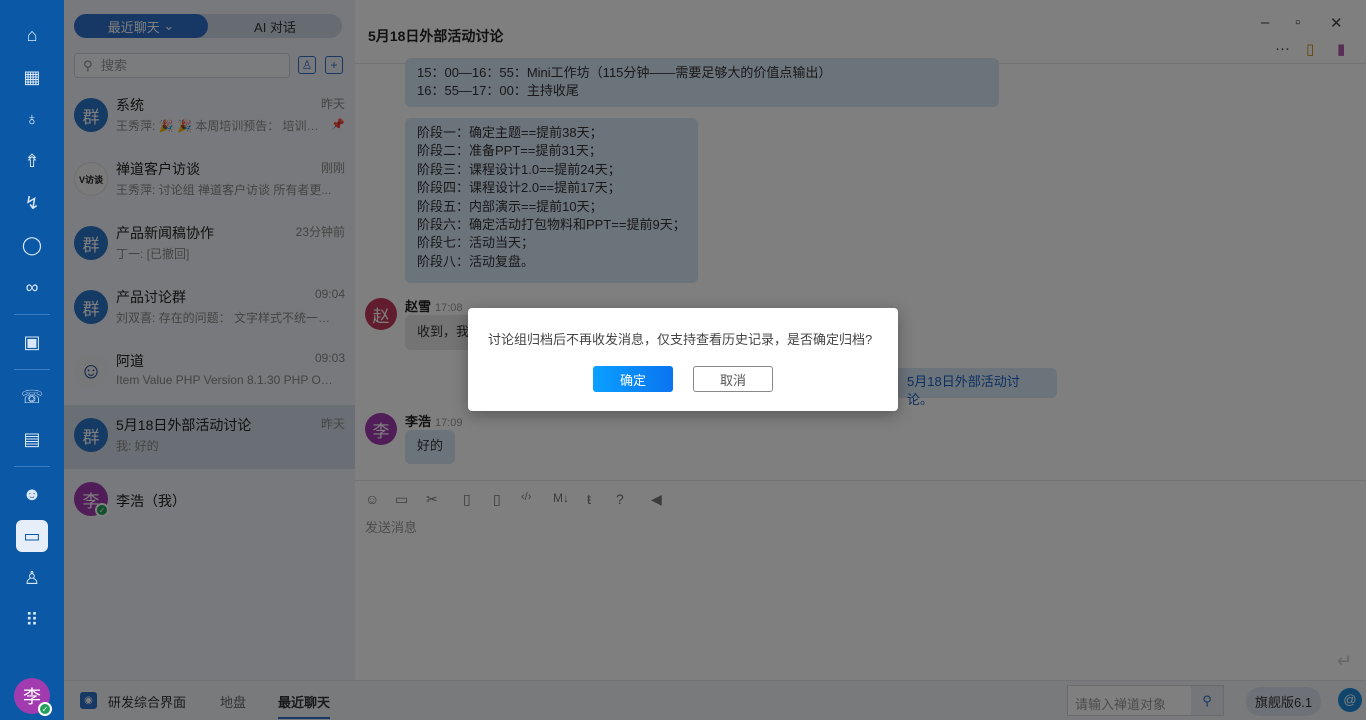 Image resolution: width=1366 pixels, height=720 pixels. Describe the element at coordinates (45, 709) in the screenshot. I see `online-check-icon: ✓` at that location.